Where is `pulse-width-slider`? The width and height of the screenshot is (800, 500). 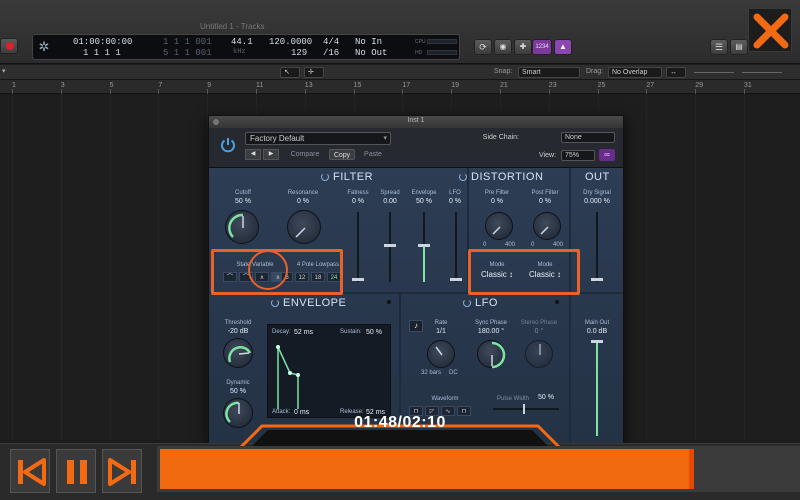
pulse-width-slider is located at coordinates (526, 409).